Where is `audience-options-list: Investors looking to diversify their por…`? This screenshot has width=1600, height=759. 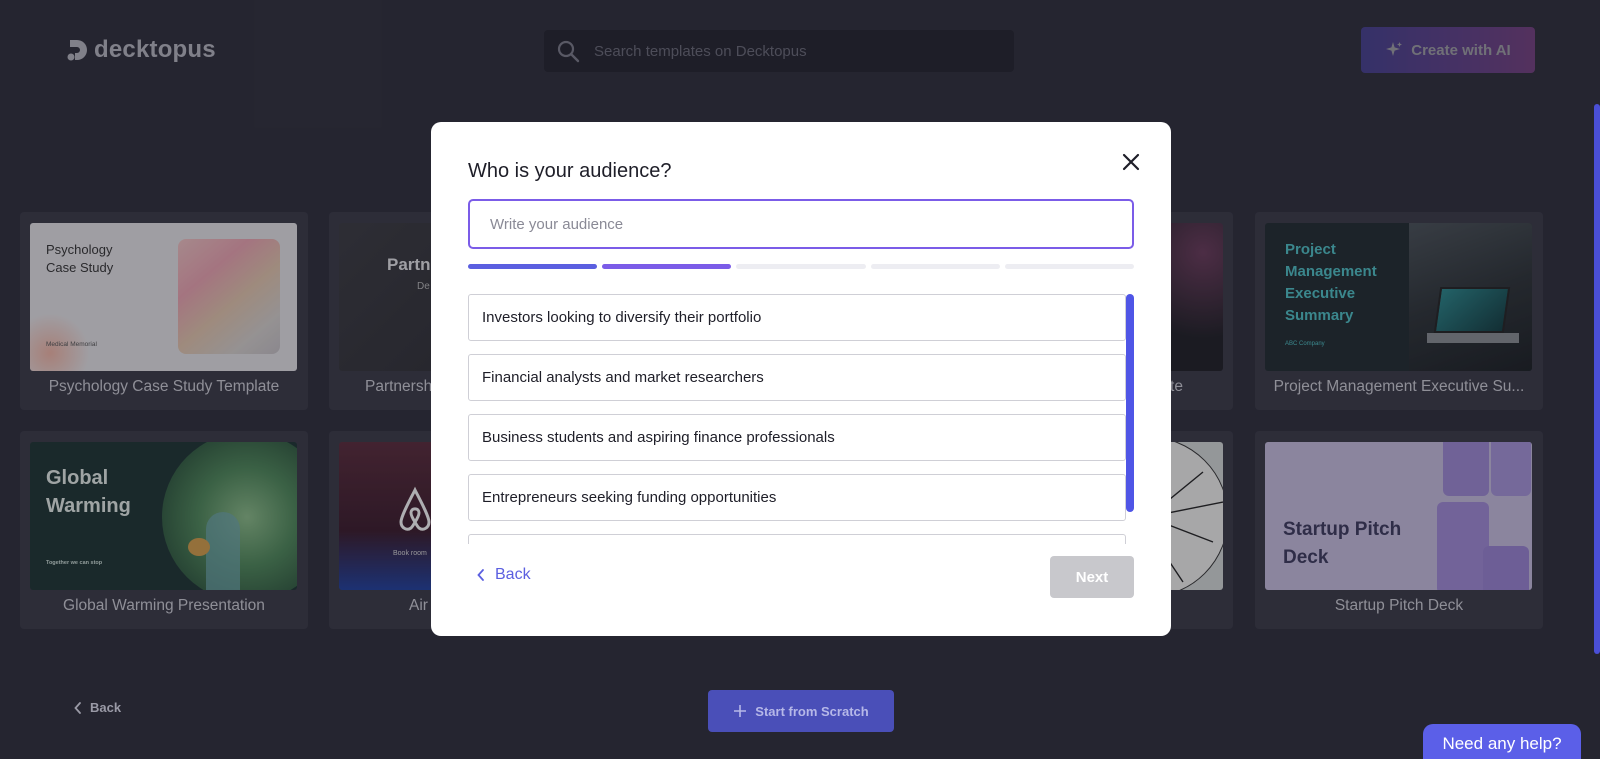
audience-options-list: Investors looking to diversify their por… is located at coordinates (801, 419).